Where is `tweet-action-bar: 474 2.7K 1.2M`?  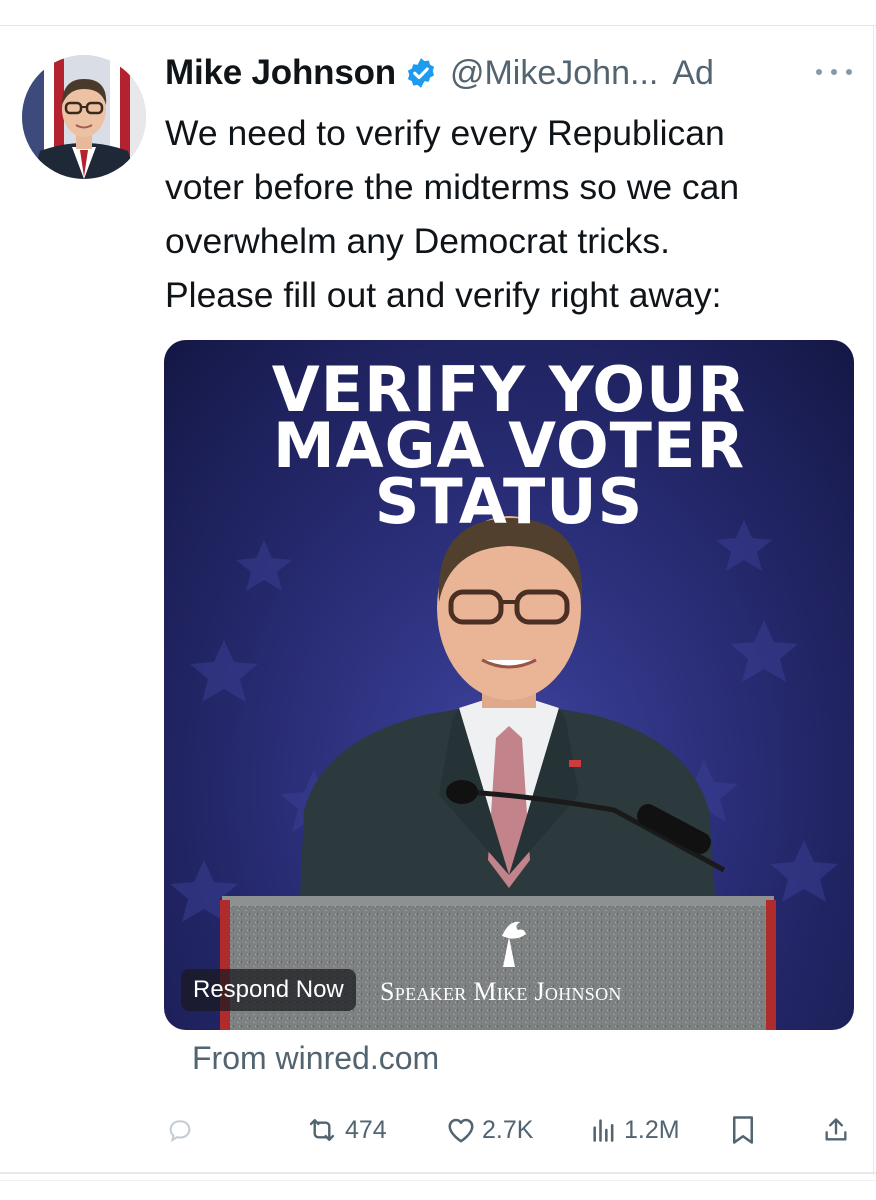 tweet-action-bar: 474 2.7K 1.2M is located at coordinates (438, 1130).